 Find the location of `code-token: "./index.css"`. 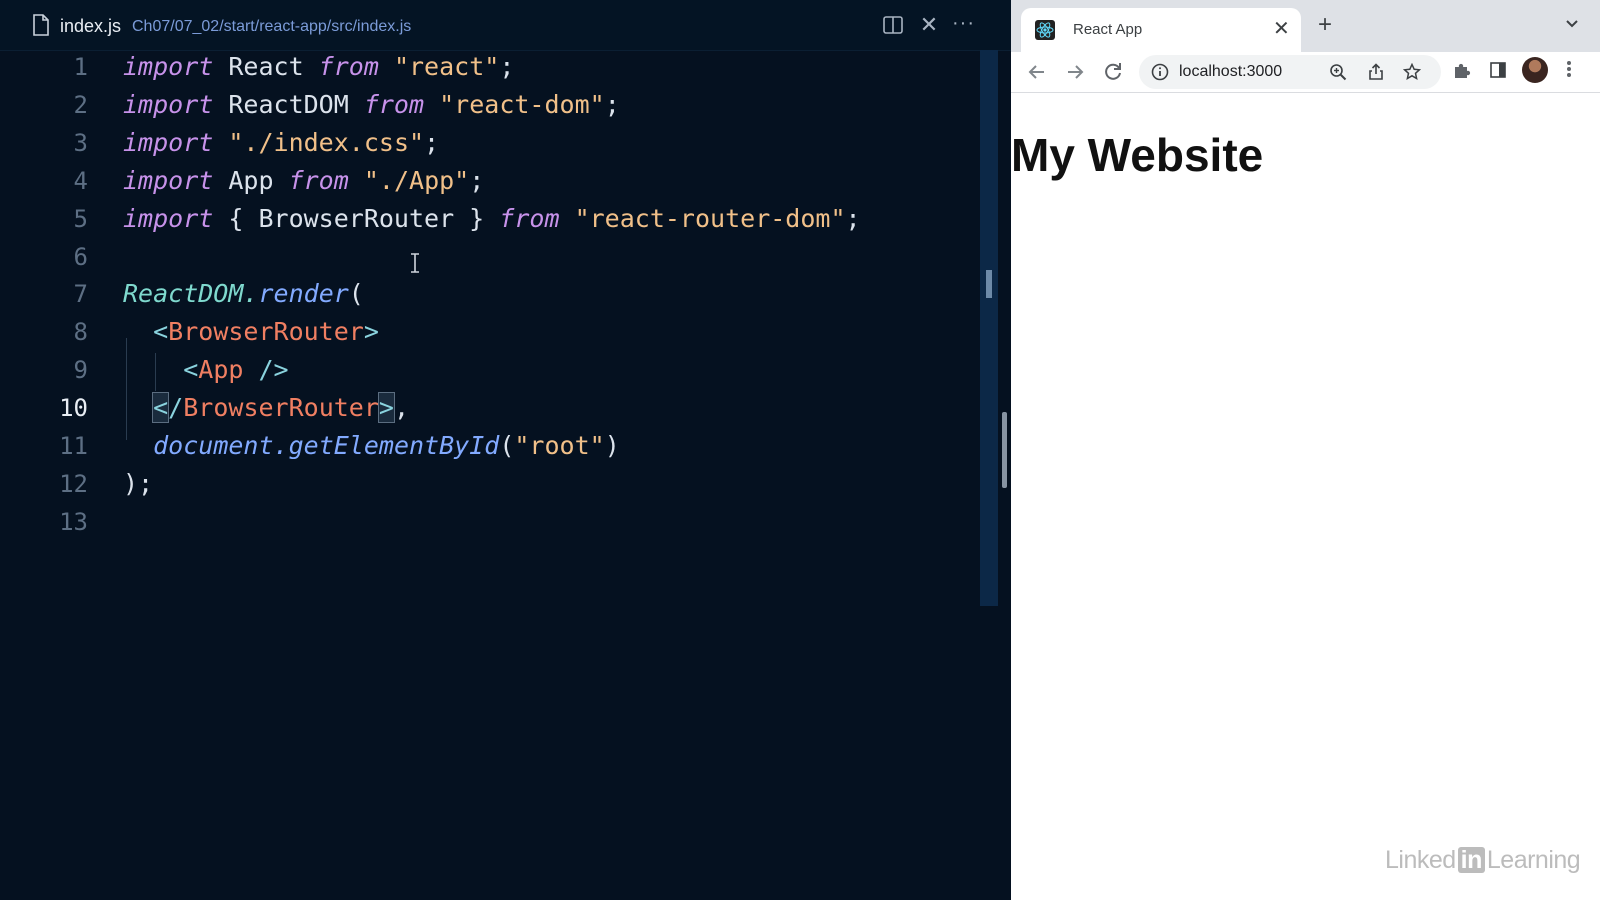

code-token: "./index.css" is located at coordinates (326, 142).